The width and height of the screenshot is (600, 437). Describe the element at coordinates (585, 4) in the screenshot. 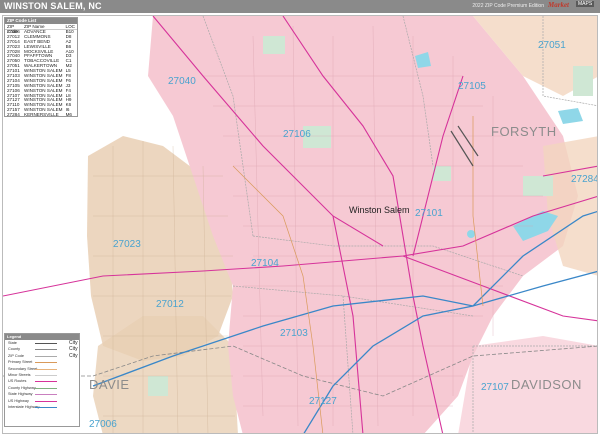

I see `logo-brand-secondary: MAPS` at that location.